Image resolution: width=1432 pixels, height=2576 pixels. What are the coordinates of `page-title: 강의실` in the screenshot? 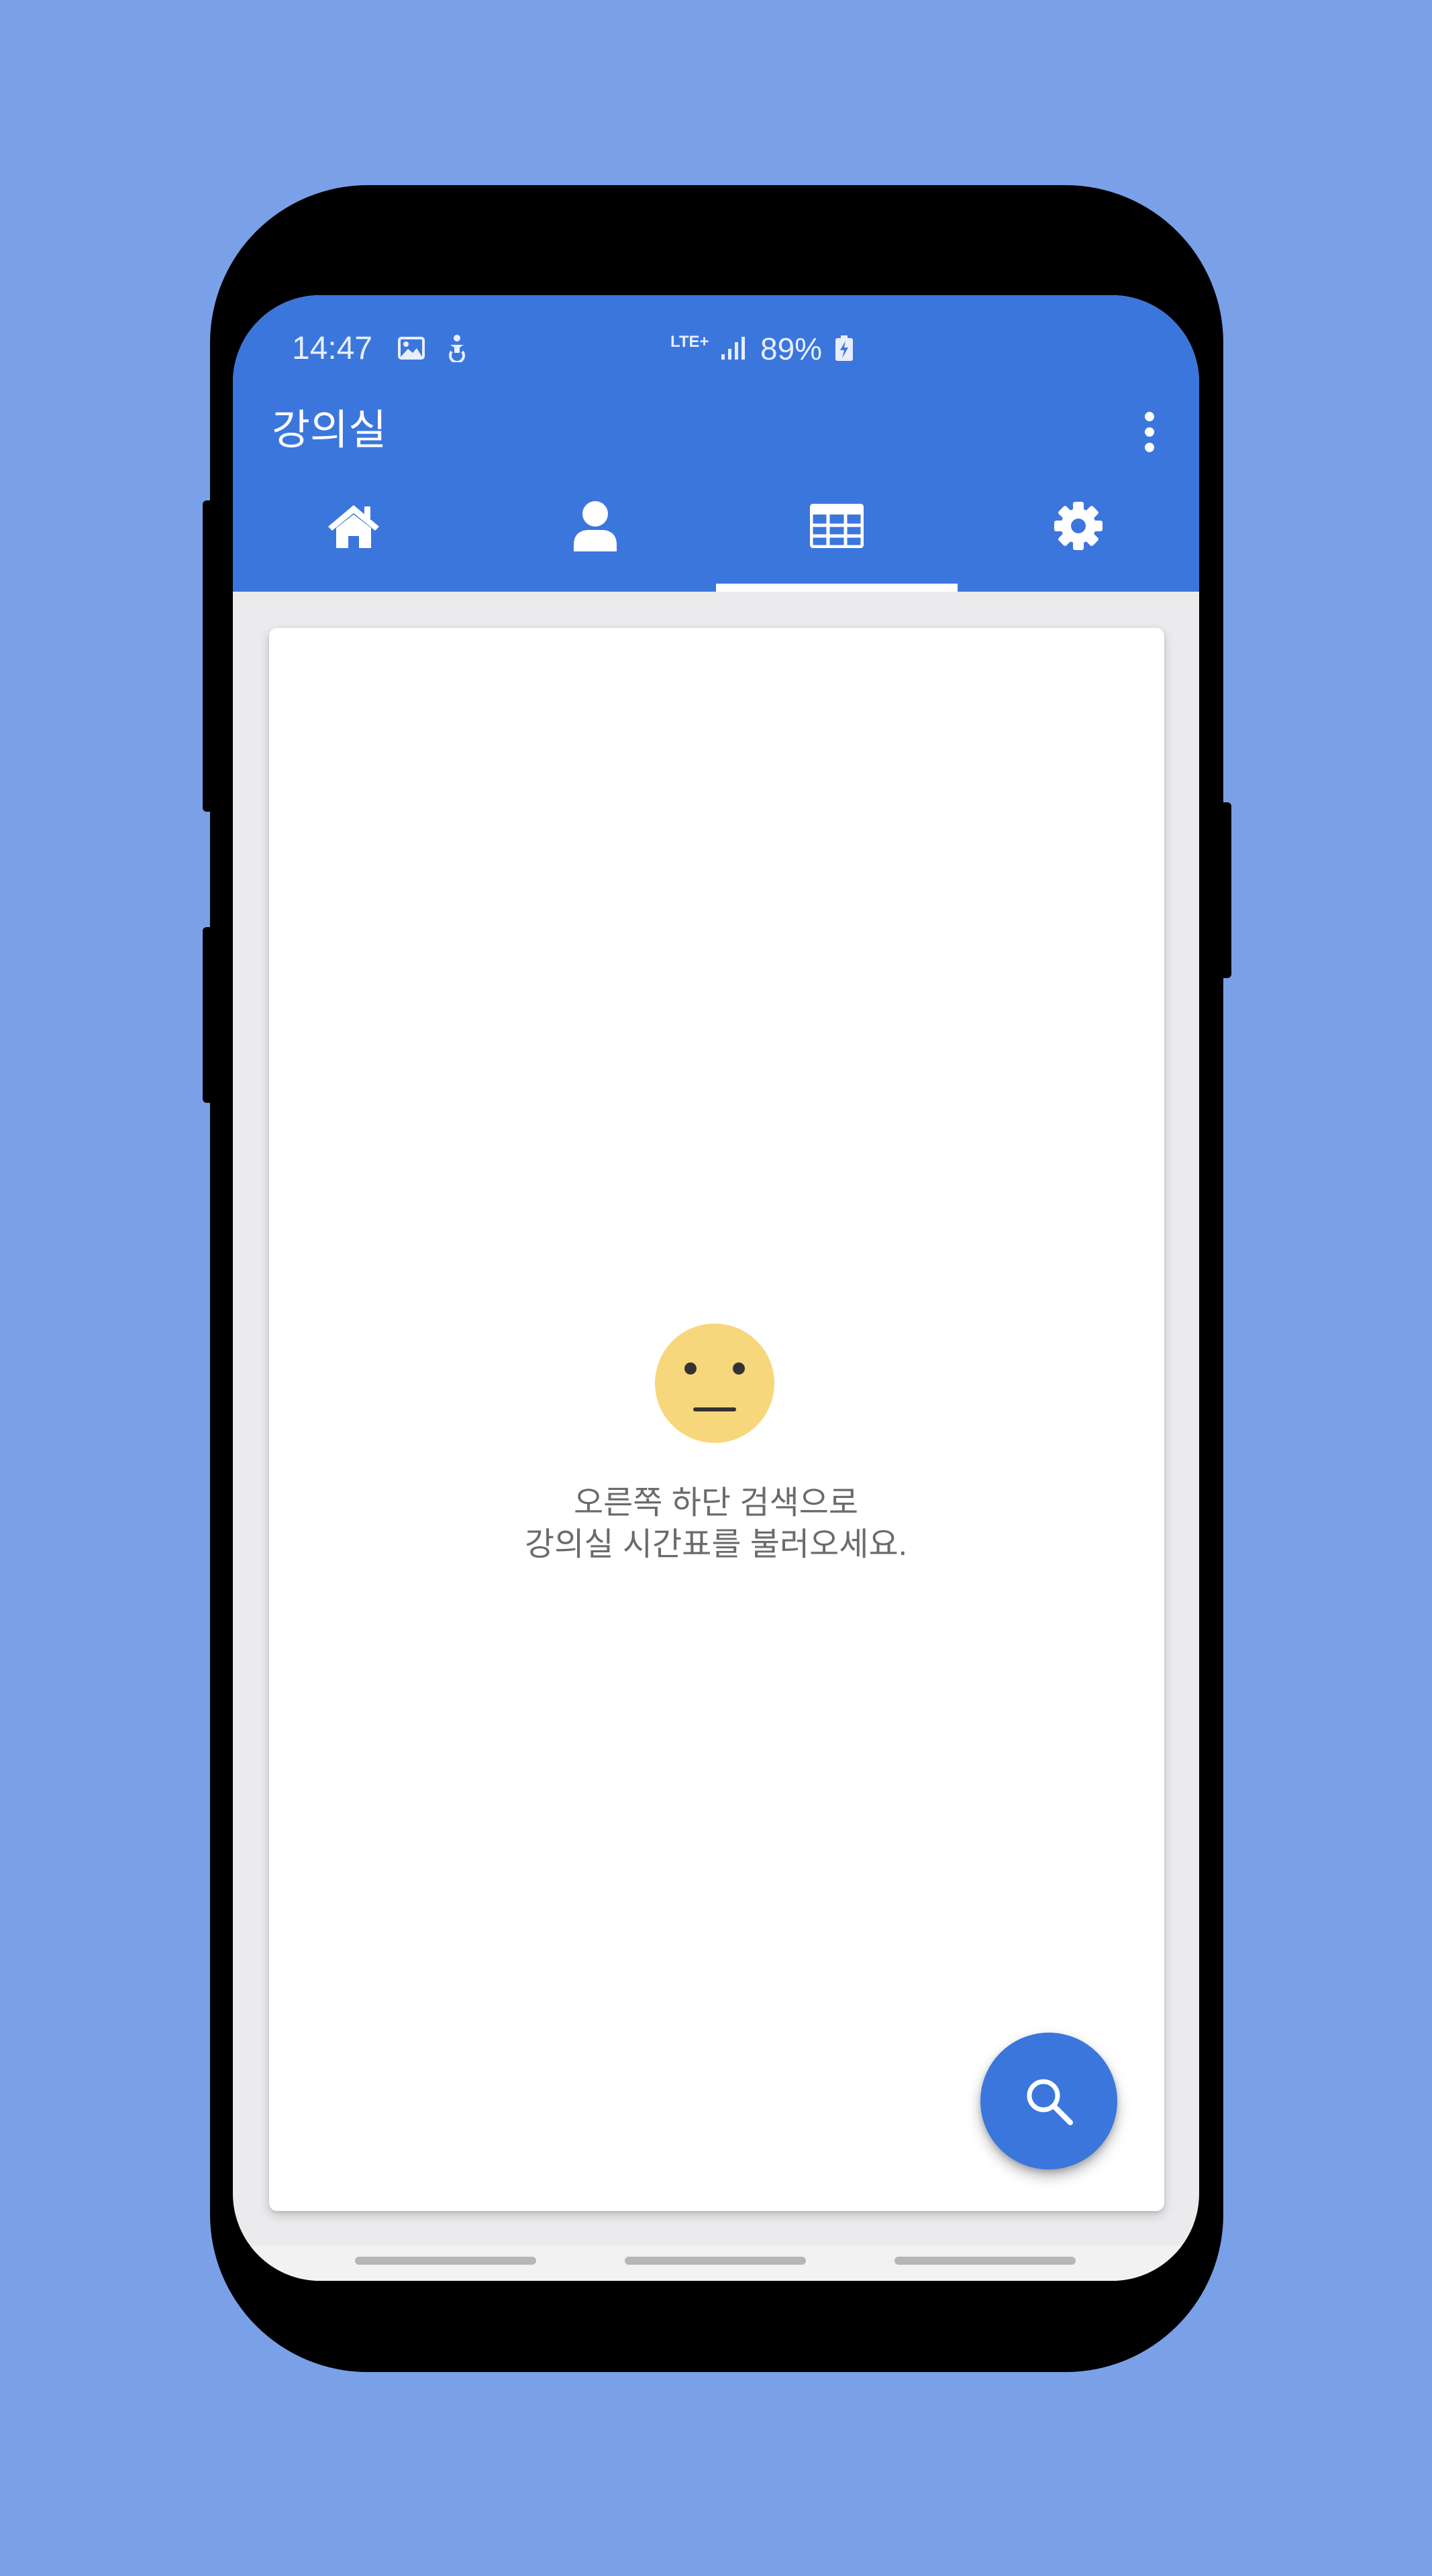 It's located at (329, 430).